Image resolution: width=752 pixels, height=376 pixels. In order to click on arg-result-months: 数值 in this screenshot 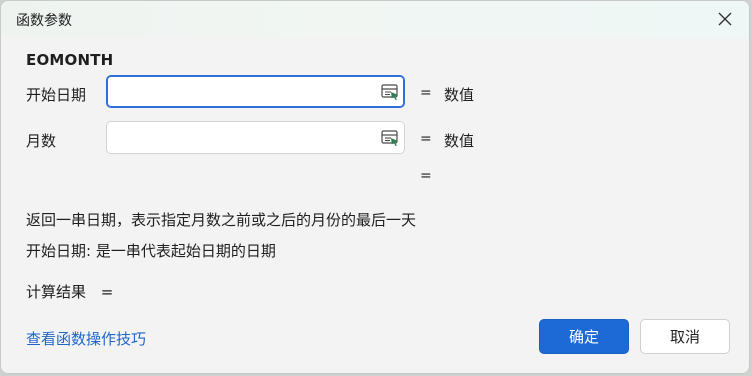, I will do `click(459, 141)`.